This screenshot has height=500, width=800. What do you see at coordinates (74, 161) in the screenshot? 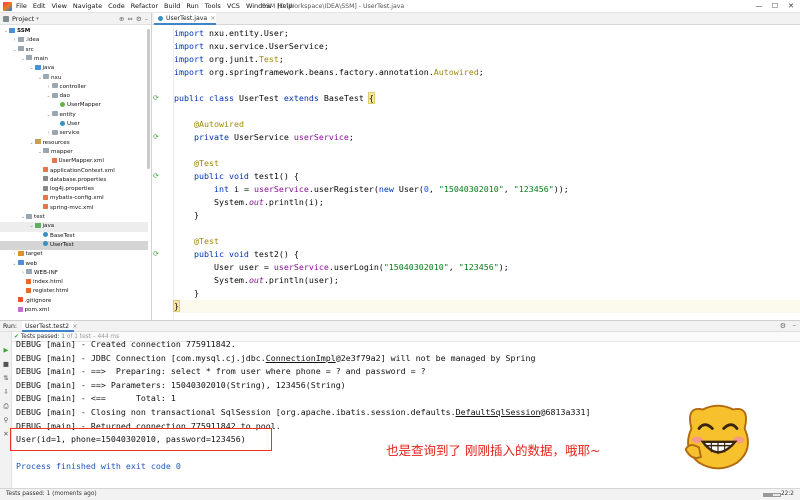
I see `tree-item: UserMapper.xml` at bounding box center [74, 161].